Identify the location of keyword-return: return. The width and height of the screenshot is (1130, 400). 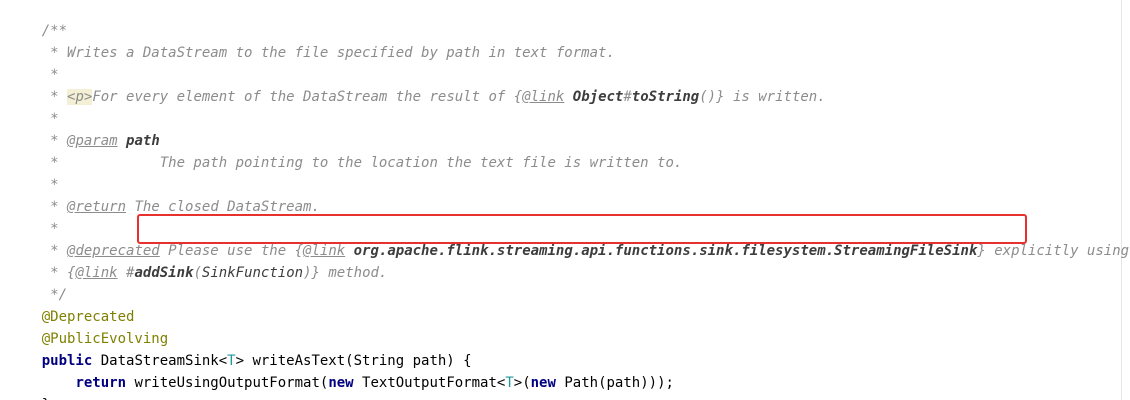
(101, 383).